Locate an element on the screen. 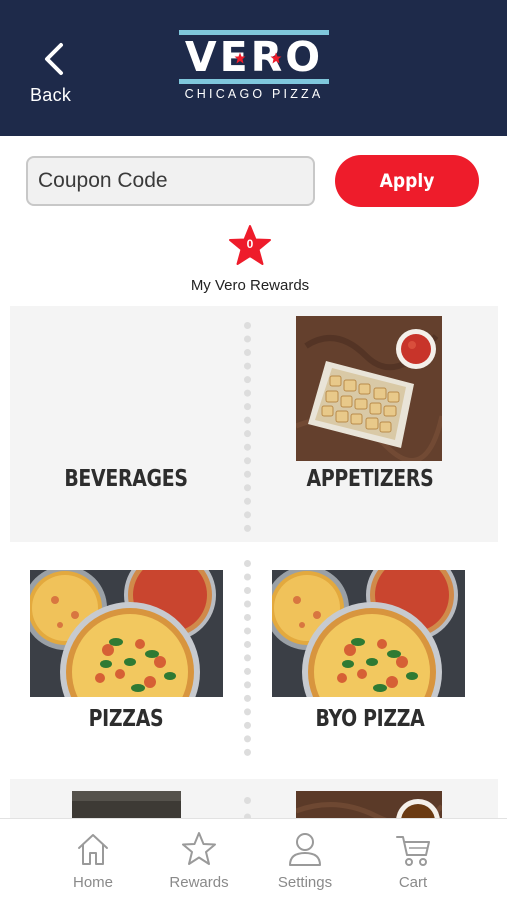 The height and width of the screenshot is (900, 507). category-label: PIZZAS is located at coordinates (126, 718).